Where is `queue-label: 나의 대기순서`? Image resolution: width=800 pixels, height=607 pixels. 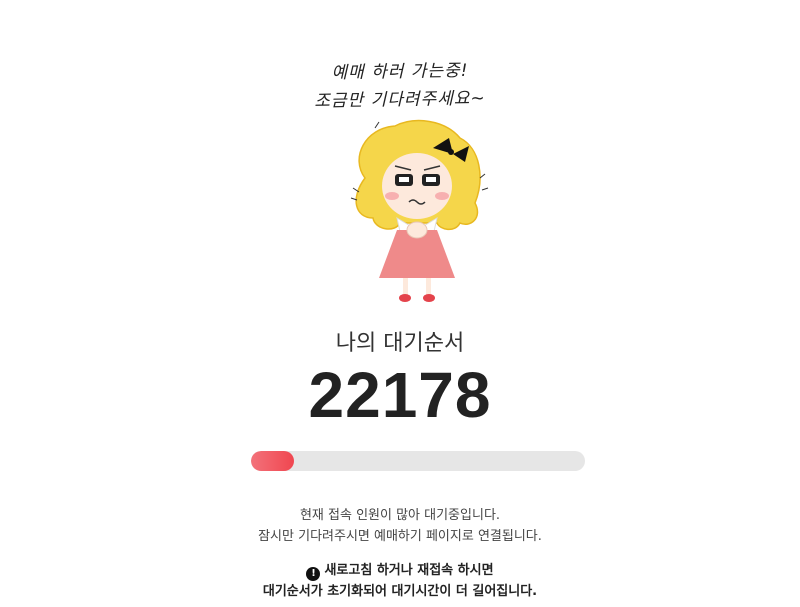 queue-label: 나의 대기순서 is located at coordinates (400, 343).